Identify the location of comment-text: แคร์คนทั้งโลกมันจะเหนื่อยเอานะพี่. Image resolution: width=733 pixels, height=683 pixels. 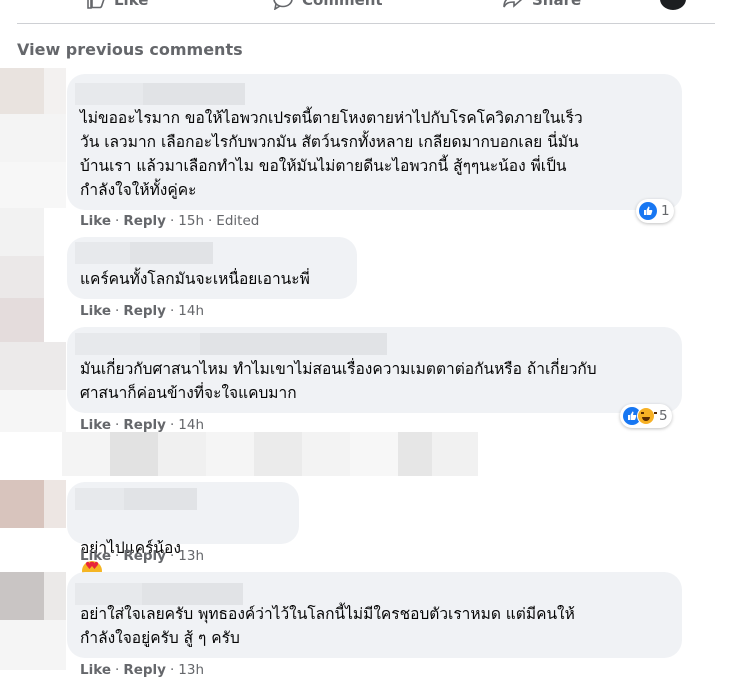
(195, 279).